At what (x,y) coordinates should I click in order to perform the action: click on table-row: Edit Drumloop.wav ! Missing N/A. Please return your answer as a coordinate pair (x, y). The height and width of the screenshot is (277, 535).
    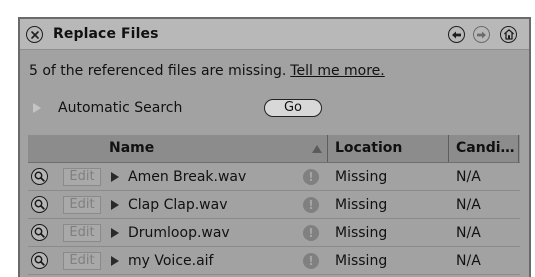
    Looking at the image, I should click on (274, 233).